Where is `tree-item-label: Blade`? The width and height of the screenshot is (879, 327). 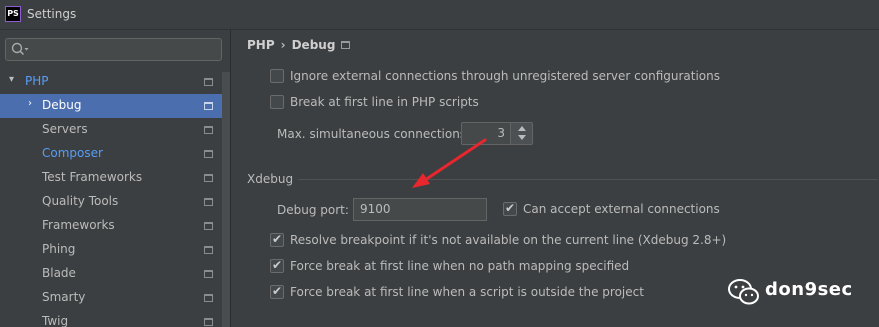
tree-item-label: Blade is located at coordinates (59, 273).